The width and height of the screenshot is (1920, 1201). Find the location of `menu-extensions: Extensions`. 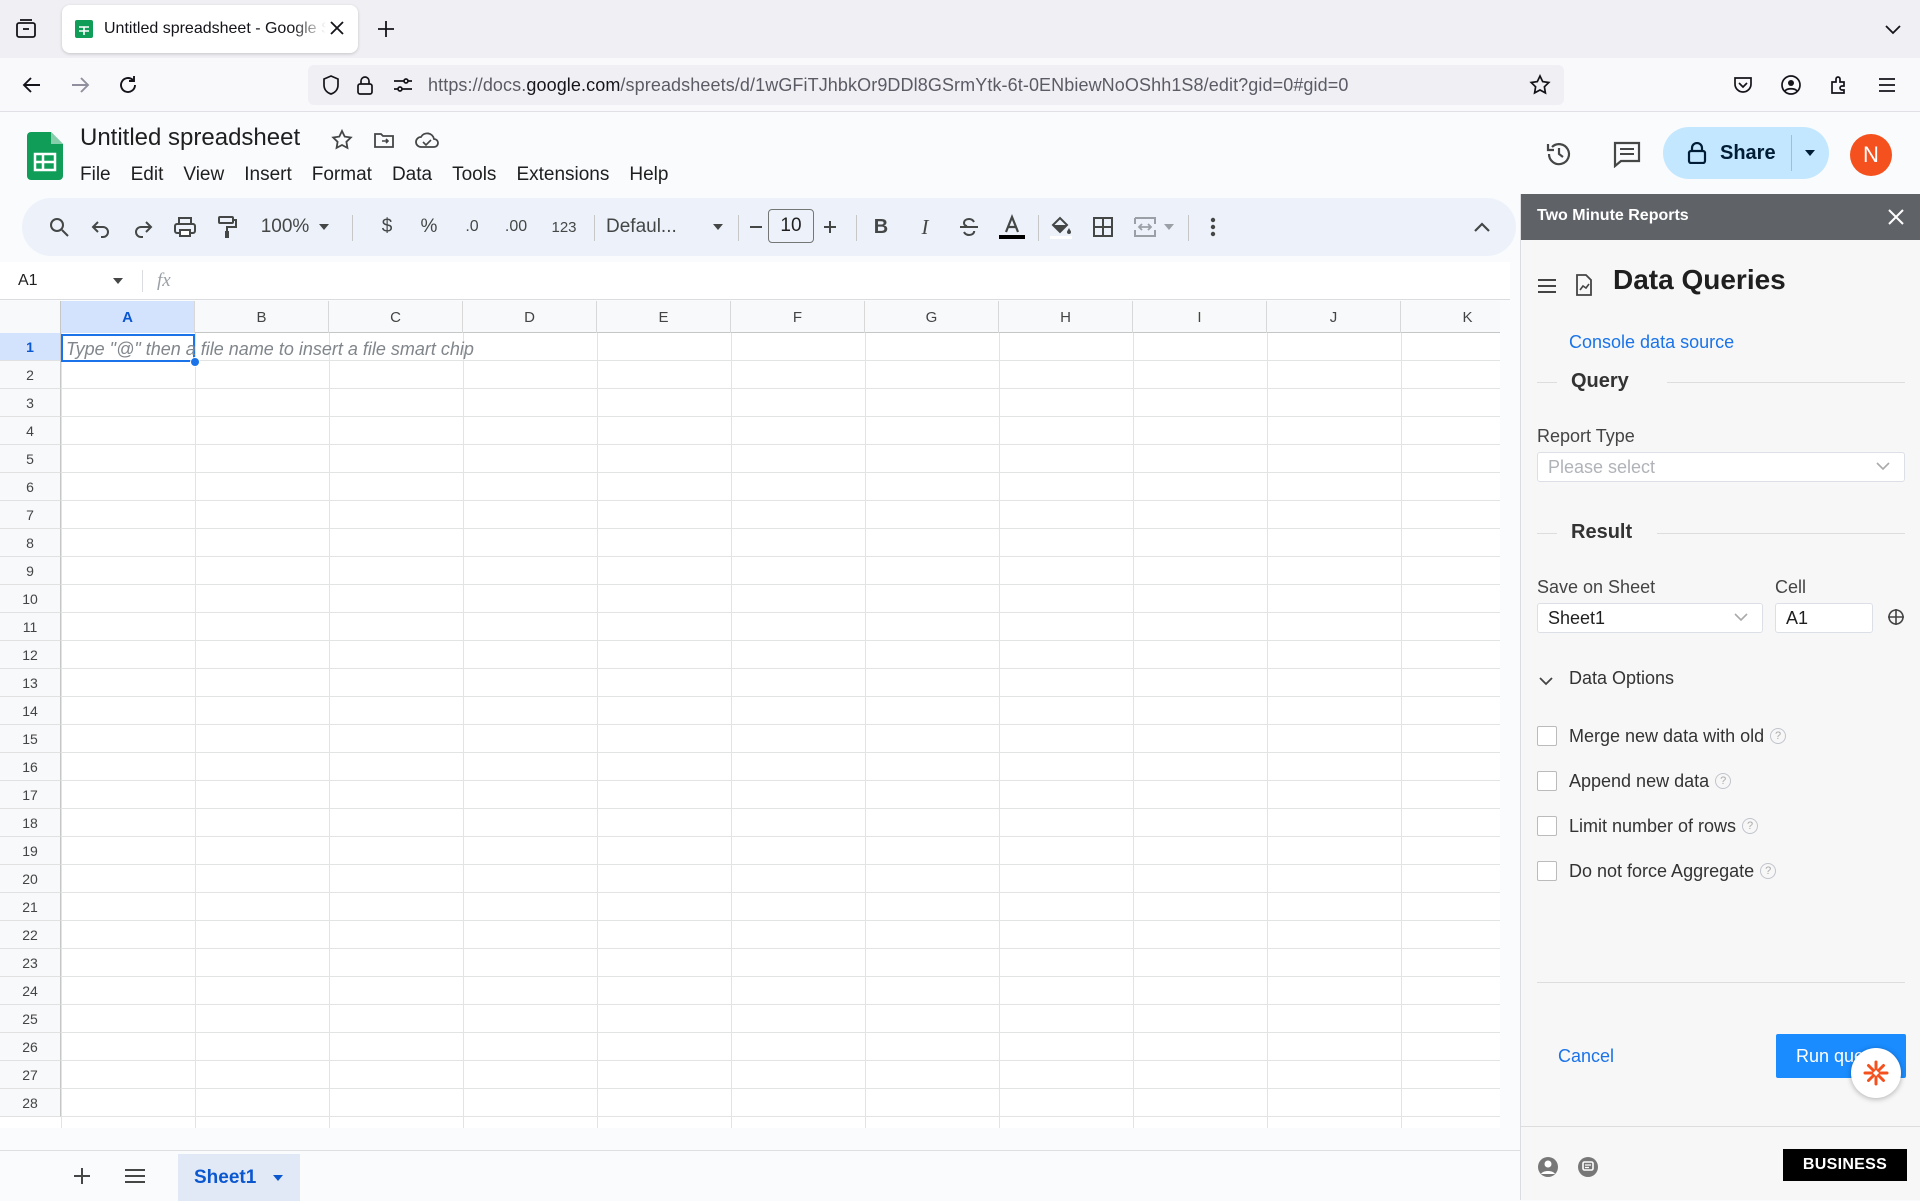

menu-extensions: Extensions is located at coordinates (562, 175).